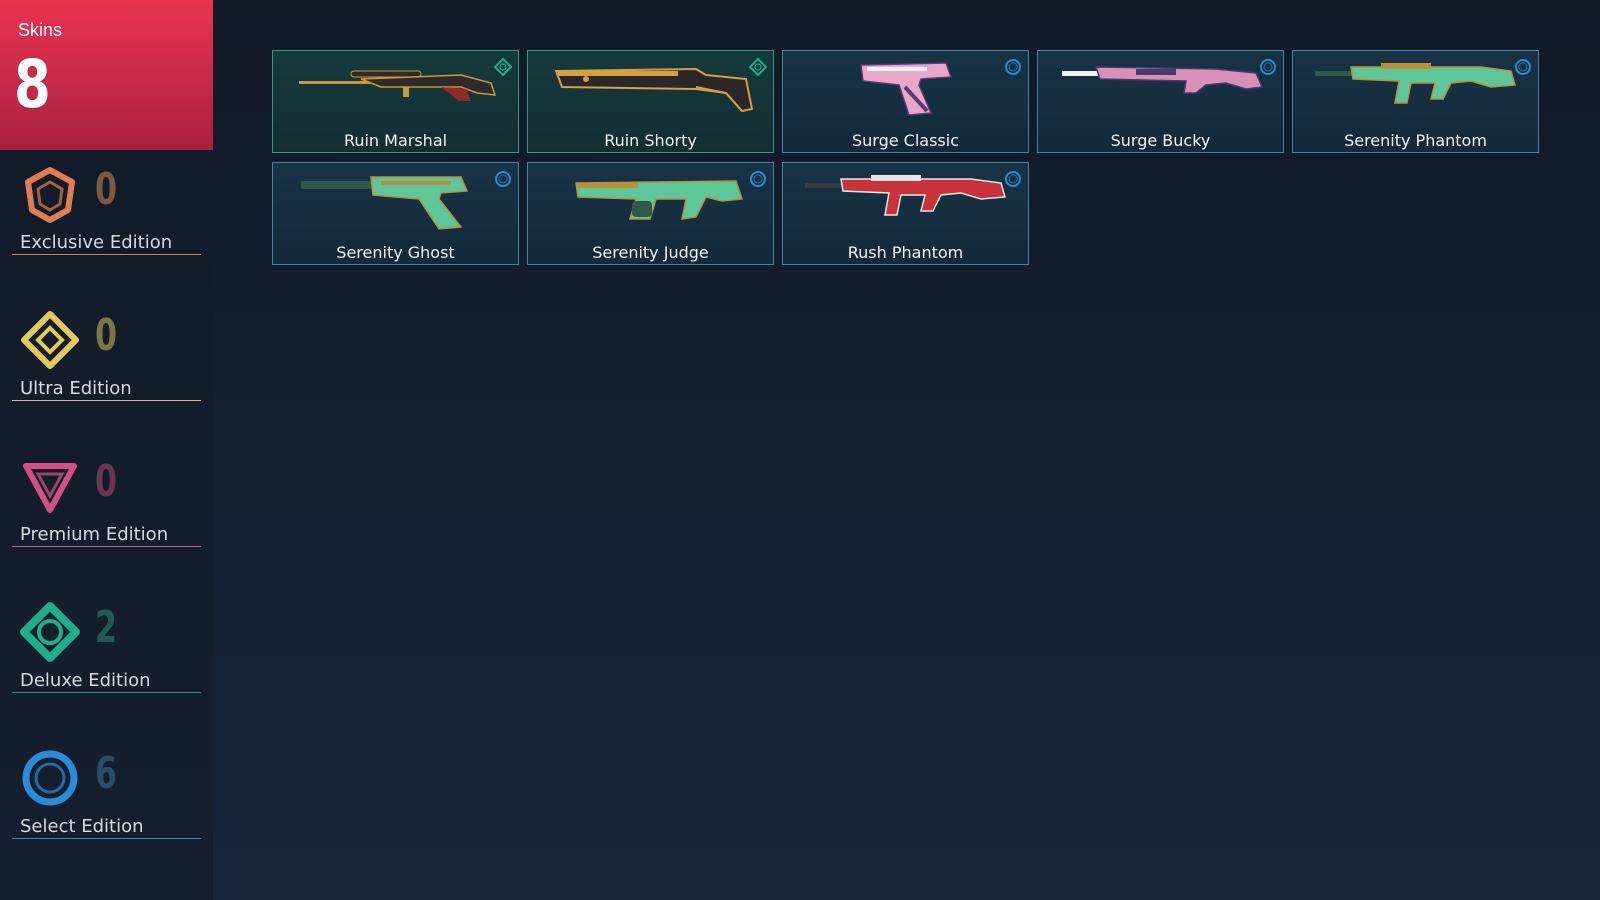 This screenshot has width=1600, height=900. Describe the element at coordinates (82, 826) in the screenshot. I see `select-edition-label: Select Edition` at that location.